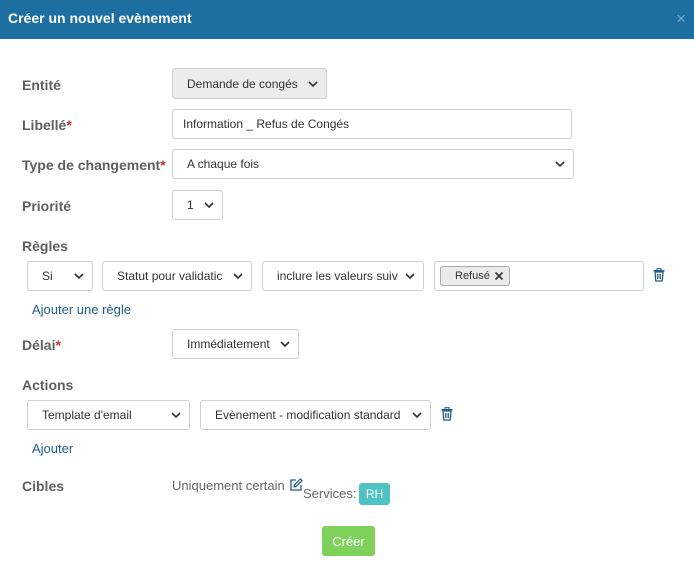 The image size is (694, 580). I want to click on action-template-select: Evènement - modification standard, so click(315, 415).